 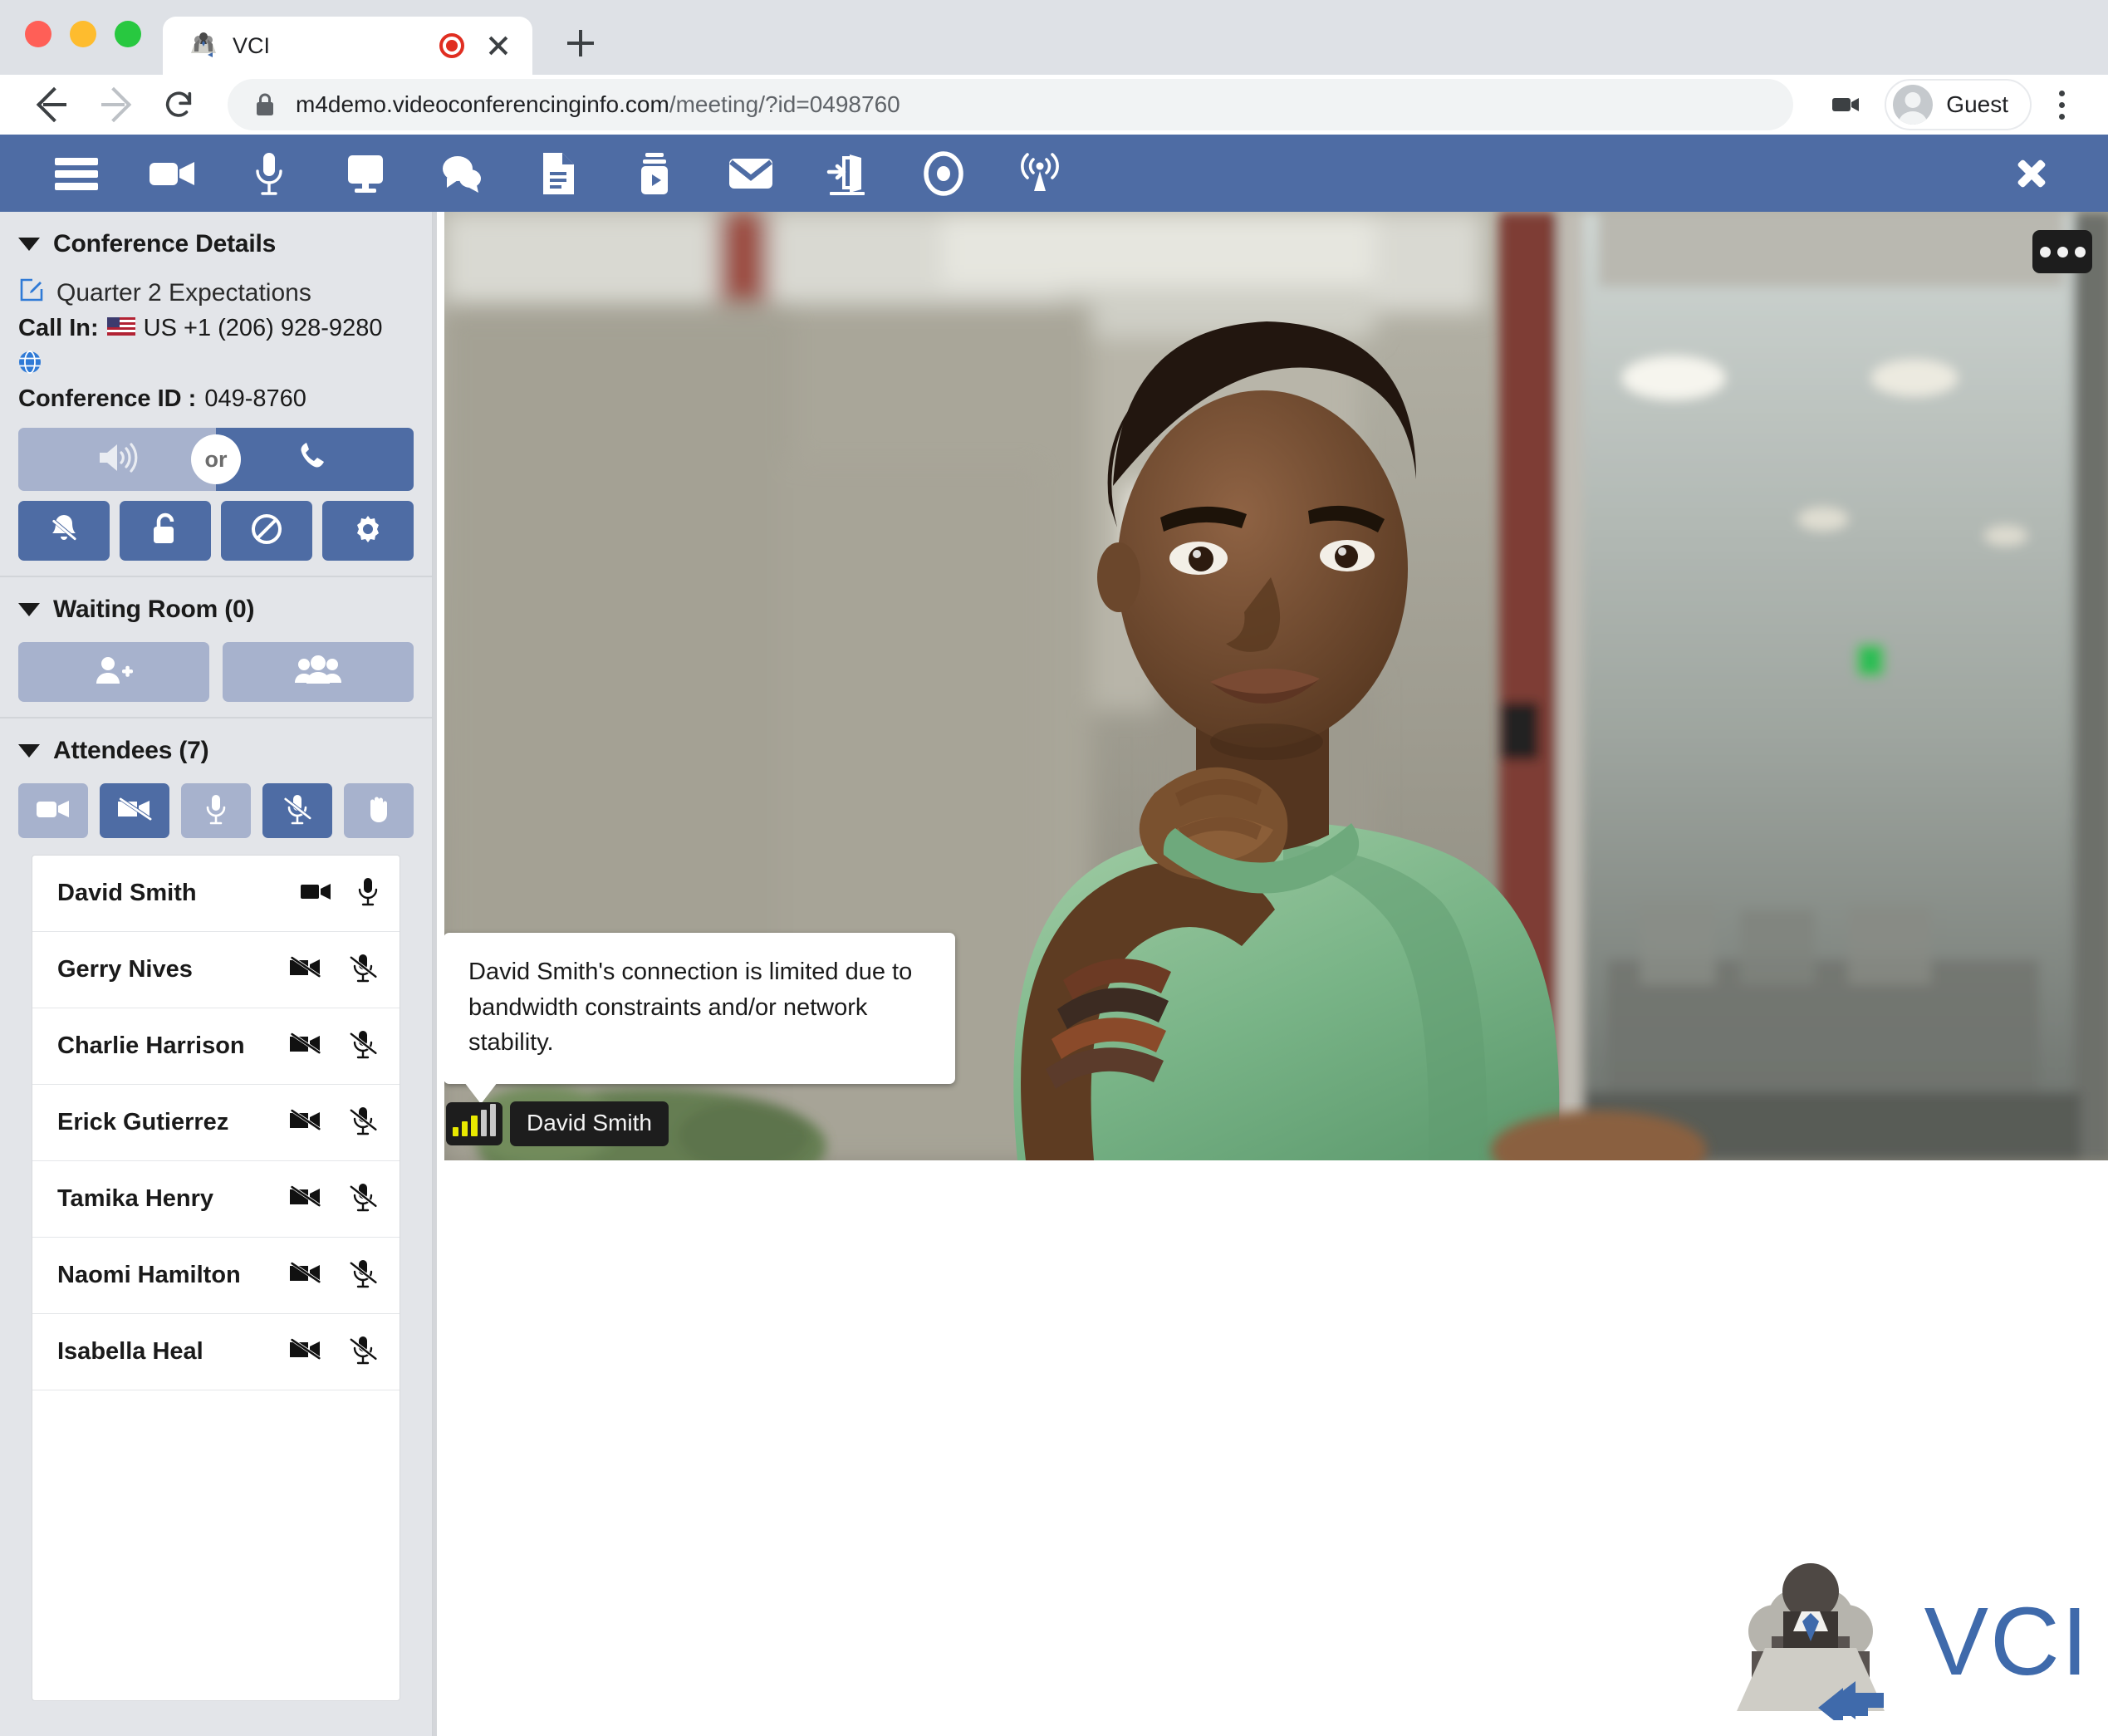 I want to click on conference-id-row: Conference ID : 049-8760, so click(x=216, y=399).